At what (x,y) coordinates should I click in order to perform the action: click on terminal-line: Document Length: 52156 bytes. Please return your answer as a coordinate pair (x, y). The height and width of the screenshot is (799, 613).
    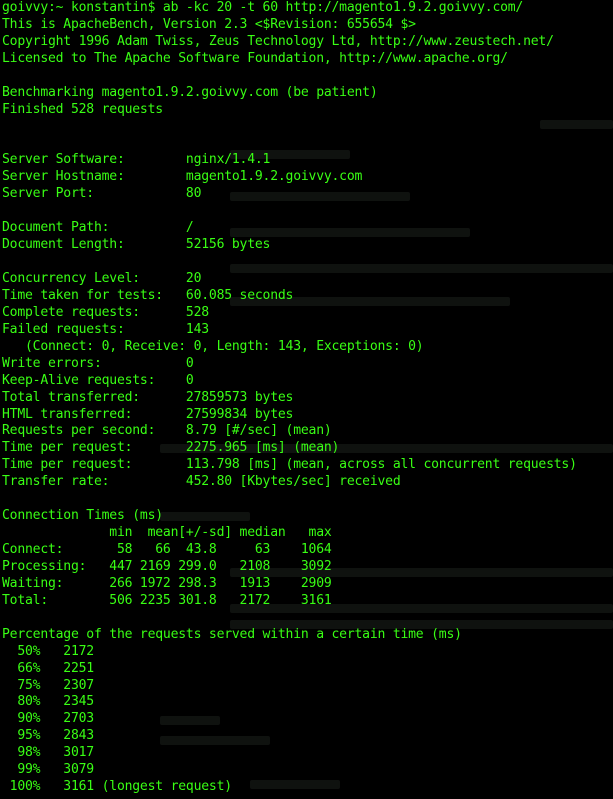
    Looking at the image, I should click on (136, 245).